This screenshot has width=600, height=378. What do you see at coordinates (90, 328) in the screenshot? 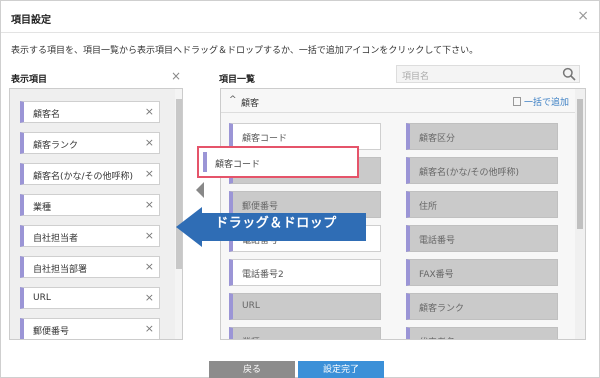
I see `display-item: 郵便番号 ×` at bounding box center [90, 328].